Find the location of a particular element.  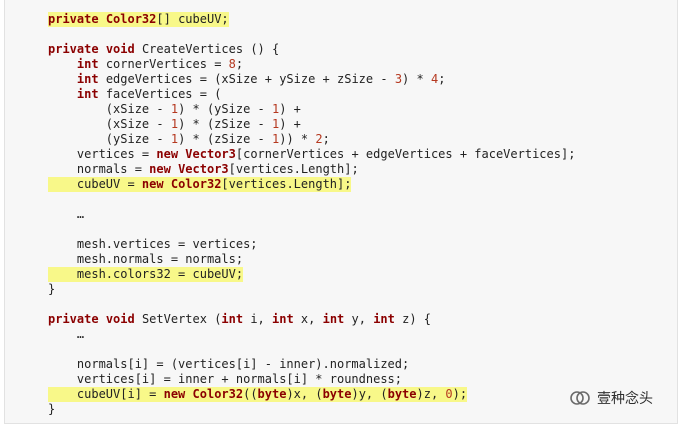

code-line: int faceVertices = ( is located at coordinates (149, 94).